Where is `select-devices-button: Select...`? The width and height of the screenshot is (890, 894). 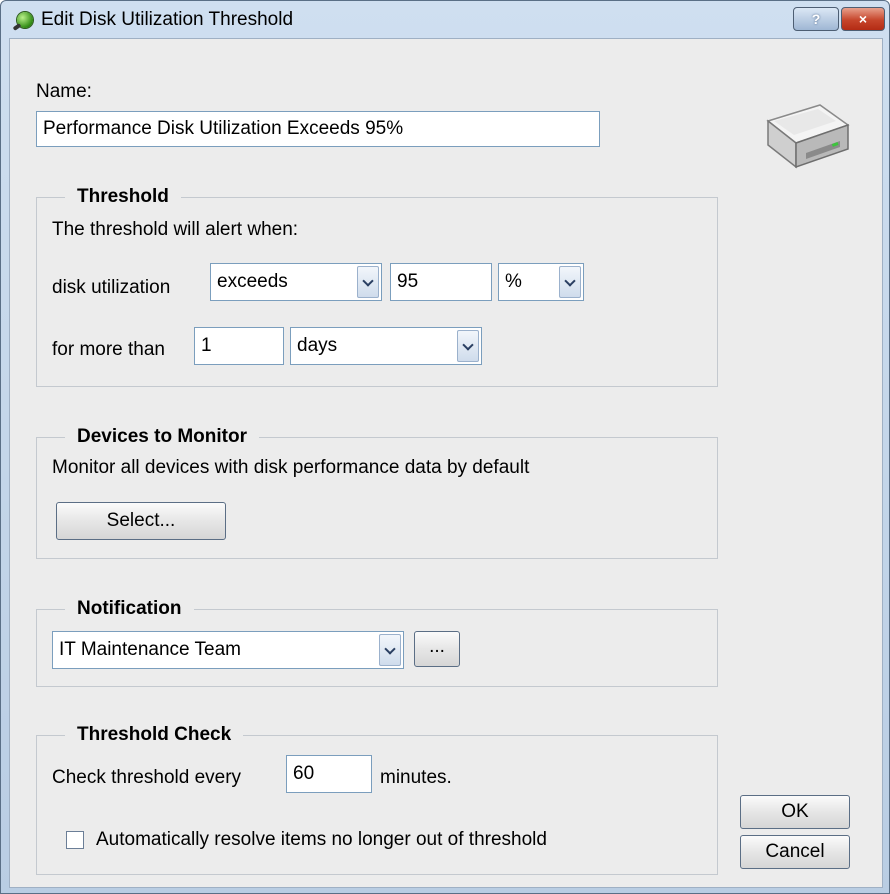
select-devices-button: Select... is located at coordinates (141, 521).